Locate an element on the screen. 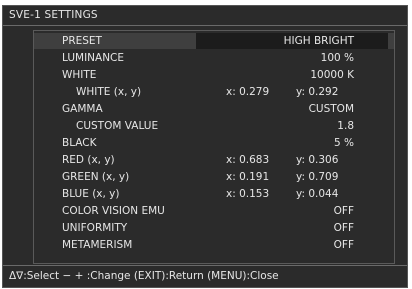  setting-value: CUSTOM is located at coordinates (331, 109).